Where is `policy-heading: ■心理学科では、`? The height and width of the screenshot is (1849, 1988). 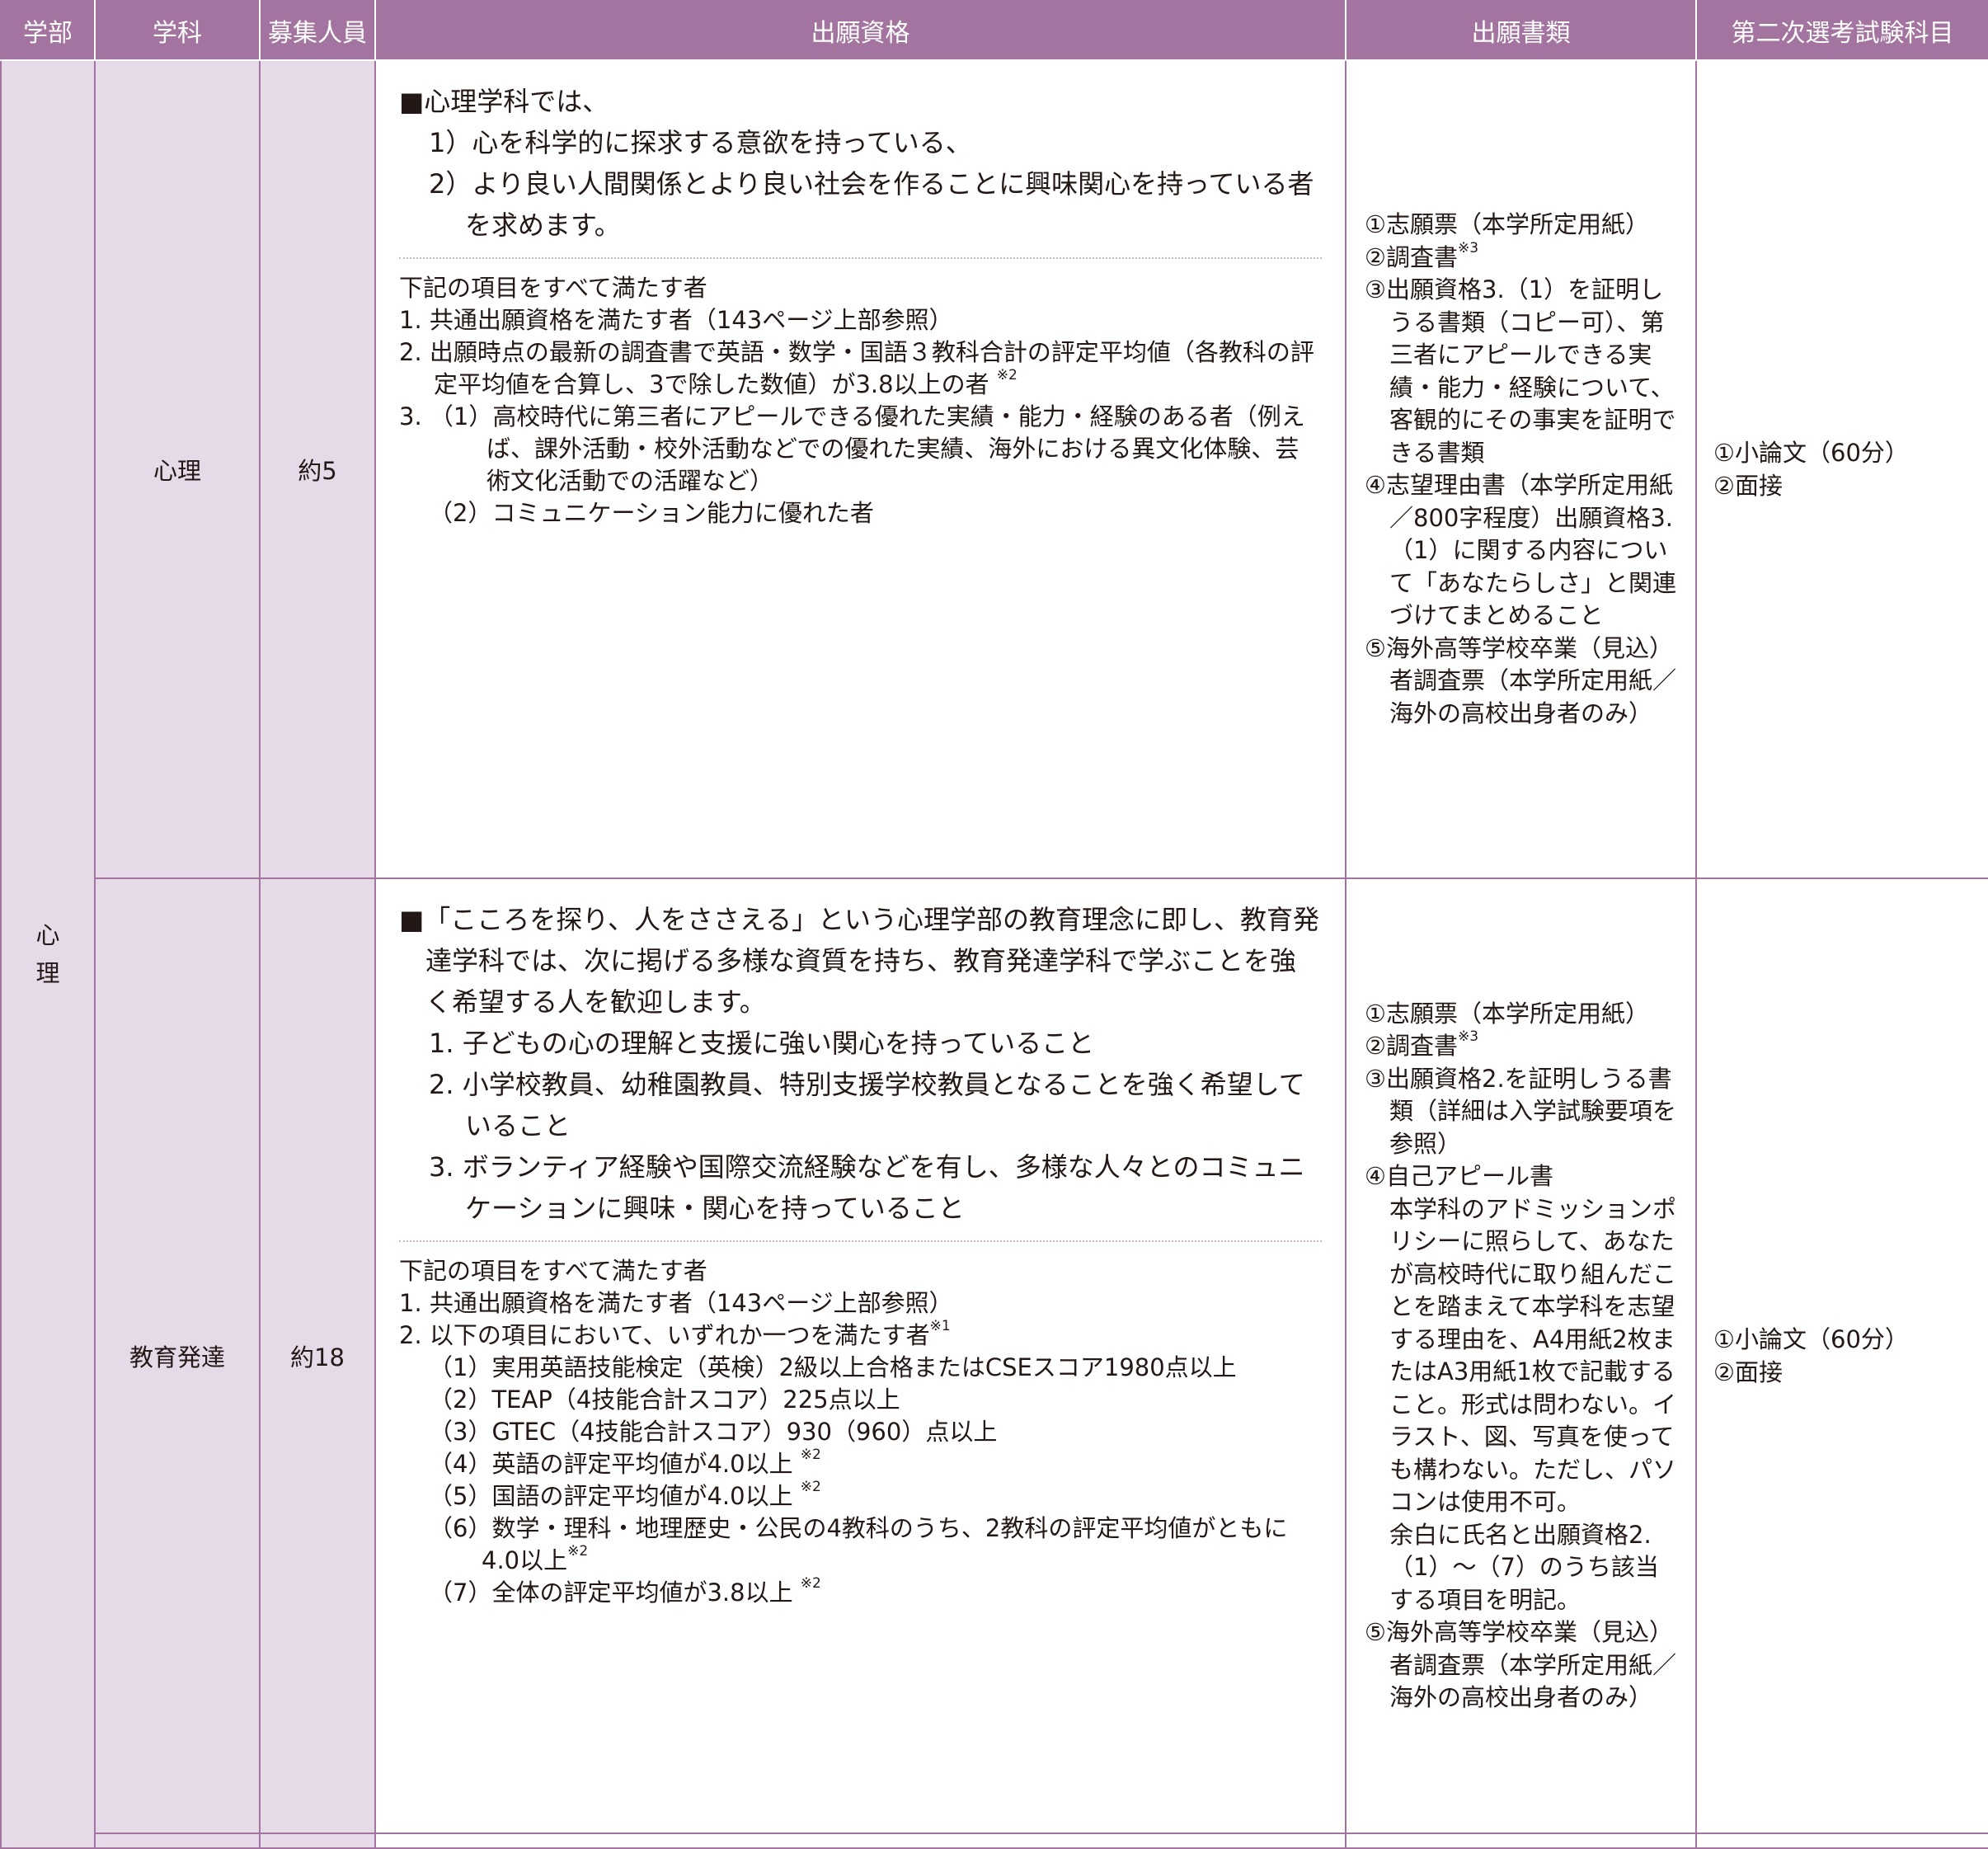 policy-heading: ■心理学科では、 is located at coordinates (504, 102).